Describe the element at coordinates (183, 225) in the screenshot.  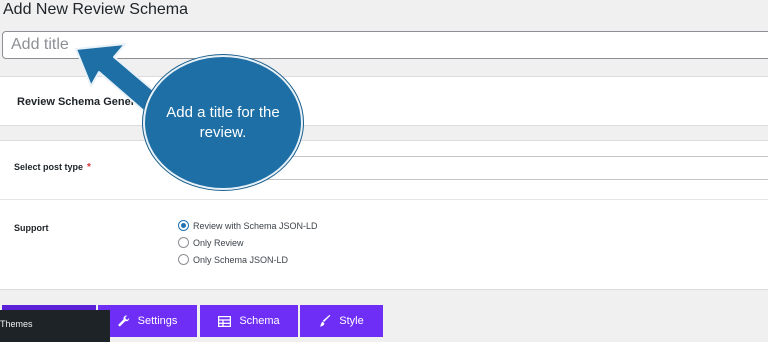
I see `radio-checked-icon` at that location.